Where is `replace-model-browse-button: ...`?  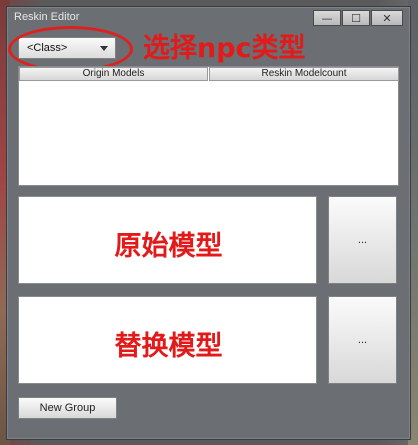
replace-model-browse-button: ... is located at coordinates (362, 340).